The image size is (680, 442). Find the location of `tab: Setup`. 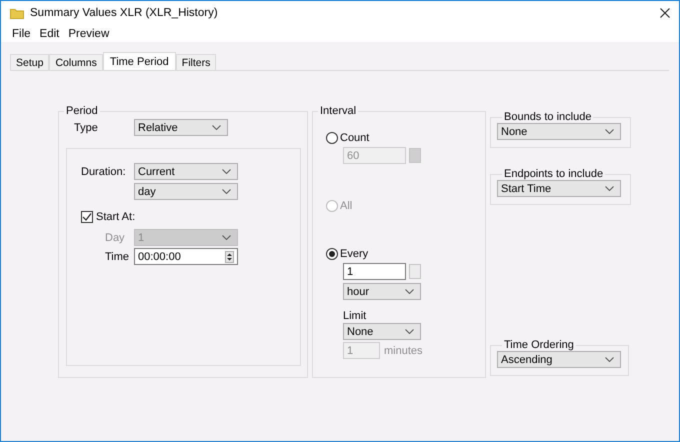

tab: Setup is located at coordinates (30, 62).